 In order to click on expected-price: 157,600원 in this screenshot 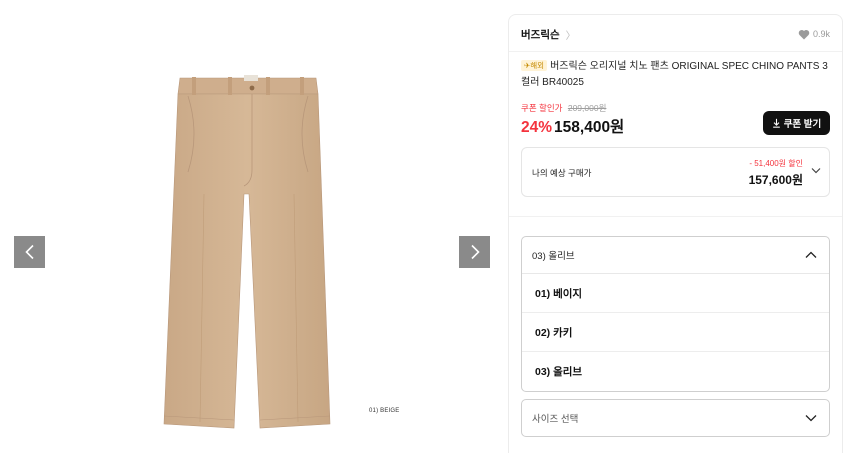, I will do `click(775, 180)`.